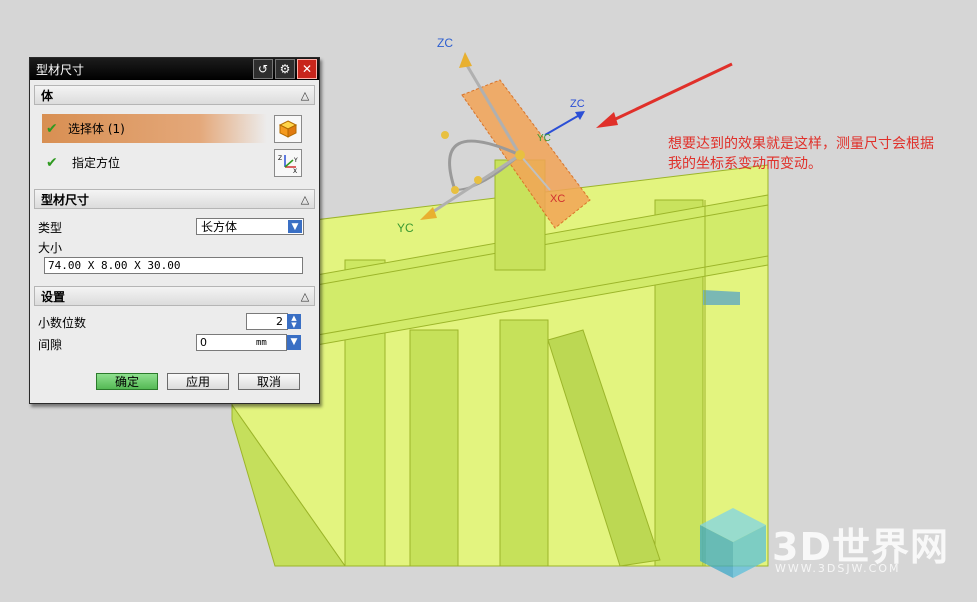 The height and width of the screenshot is (602, 977). What do you see at coordinates (203, 342) in the screenshot?
I see `gap-value: 0` at bounding box center [203, 342].